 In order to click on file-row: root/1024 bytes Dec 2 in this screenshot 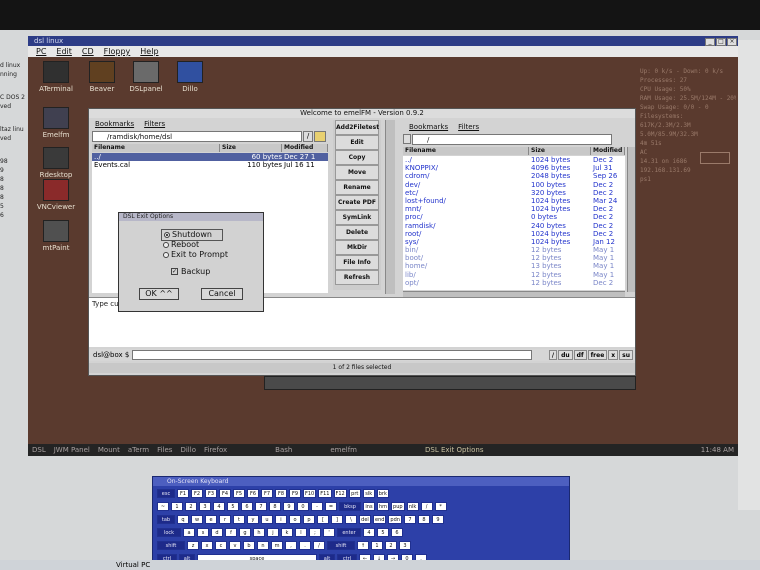, I will do `click(514, 234)`.